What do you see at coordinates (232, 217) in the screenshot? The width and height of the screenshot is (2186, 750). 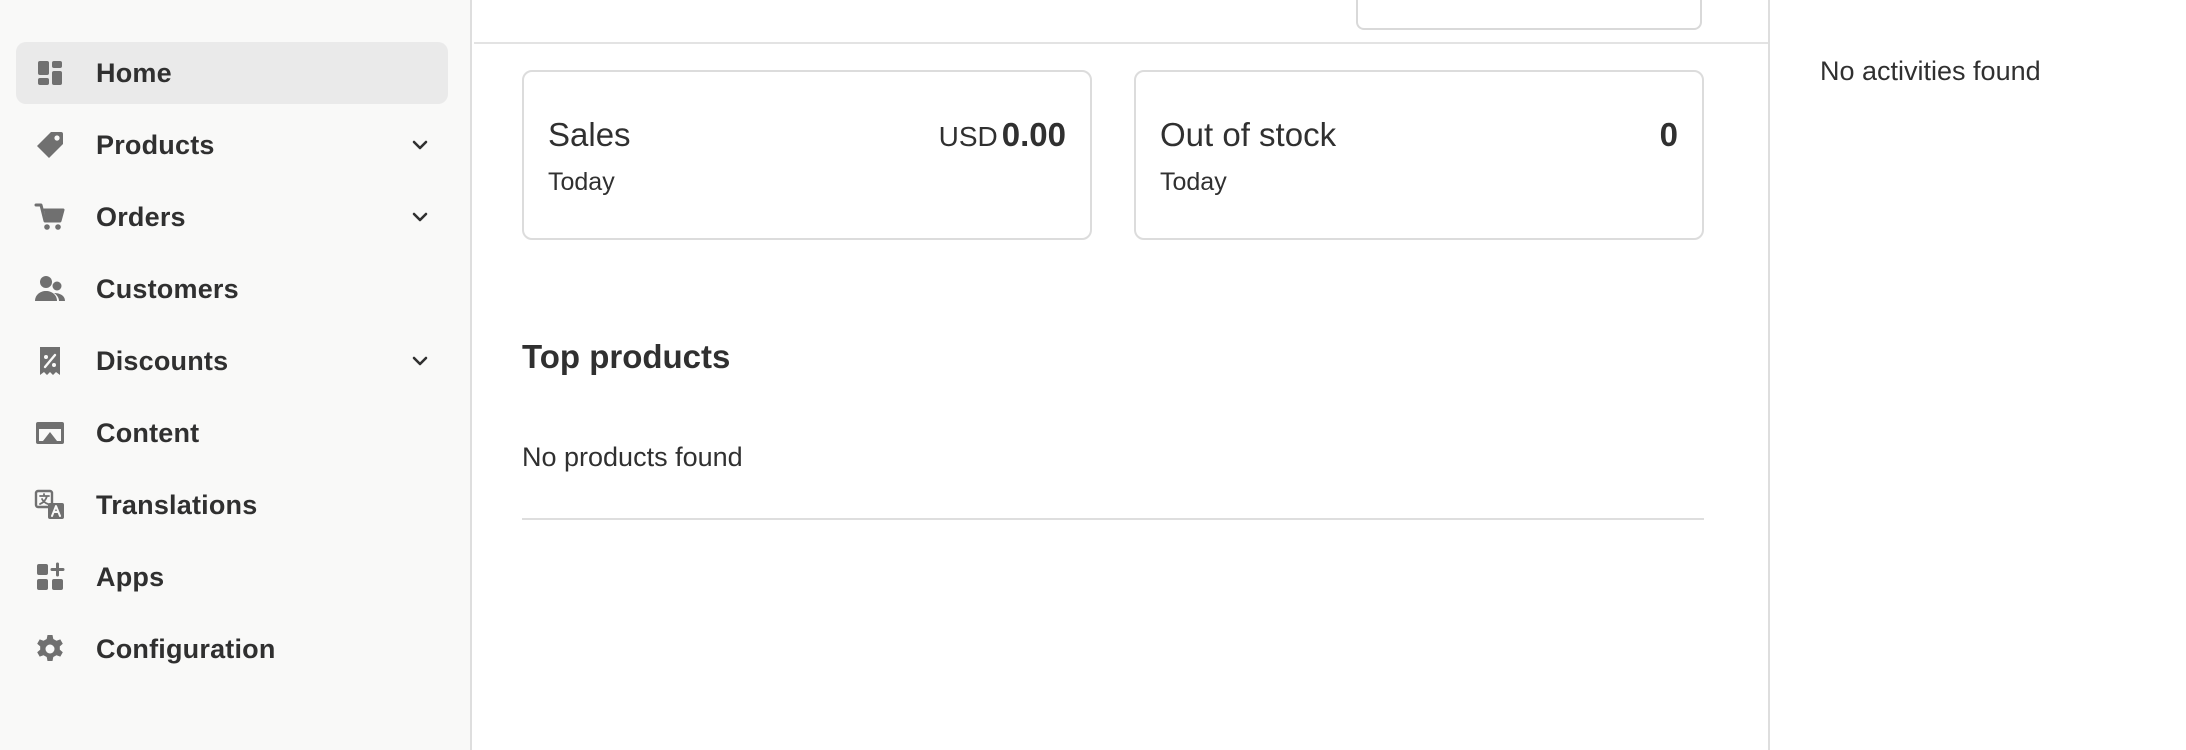 I see `sidebar-item-orders: Orders` at bounding box center [232, 217].